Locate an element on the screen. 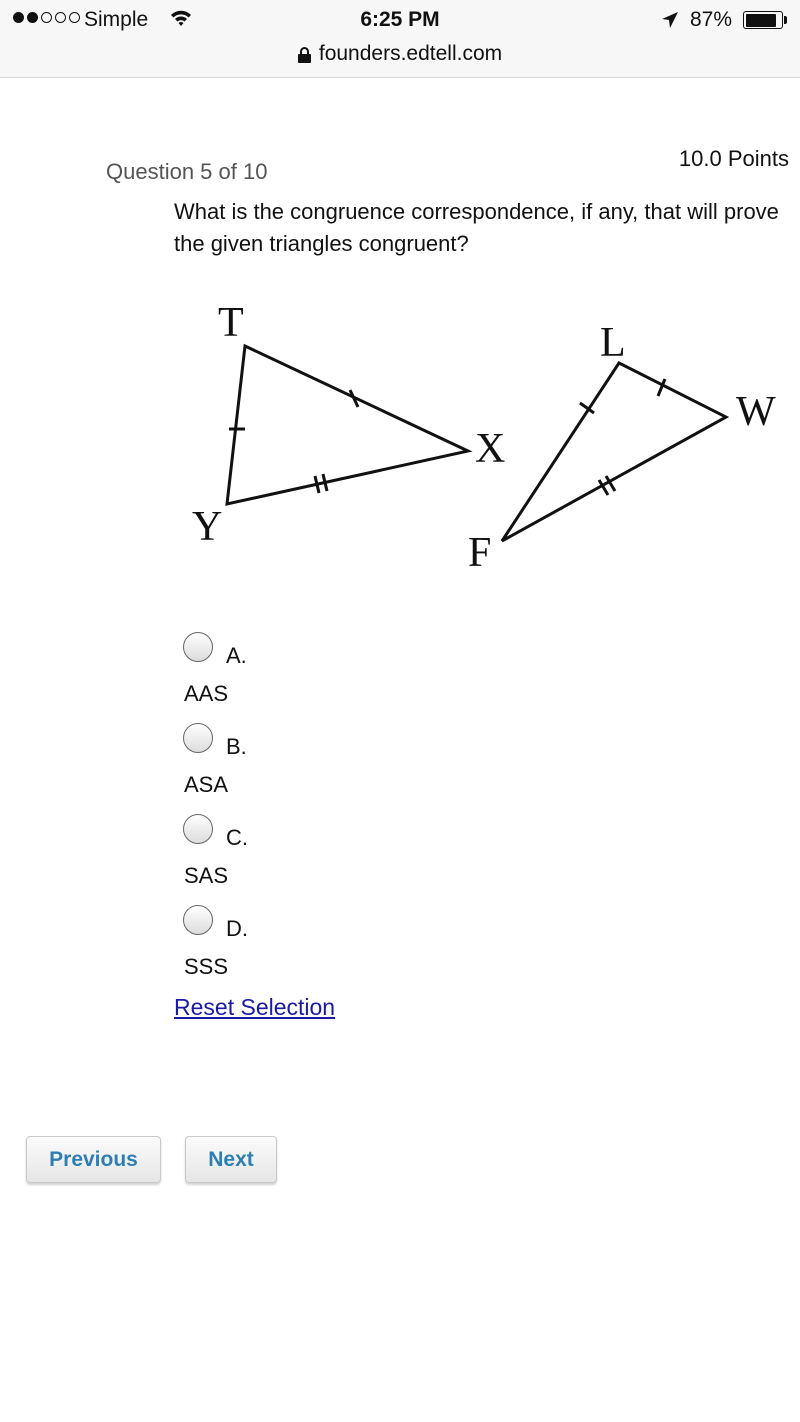 The height and width of the screenshot is (1422, 800). browser-chrome: Simple 6:25 PM 87% founders.edtell.com is located at coordinates (400, 39).